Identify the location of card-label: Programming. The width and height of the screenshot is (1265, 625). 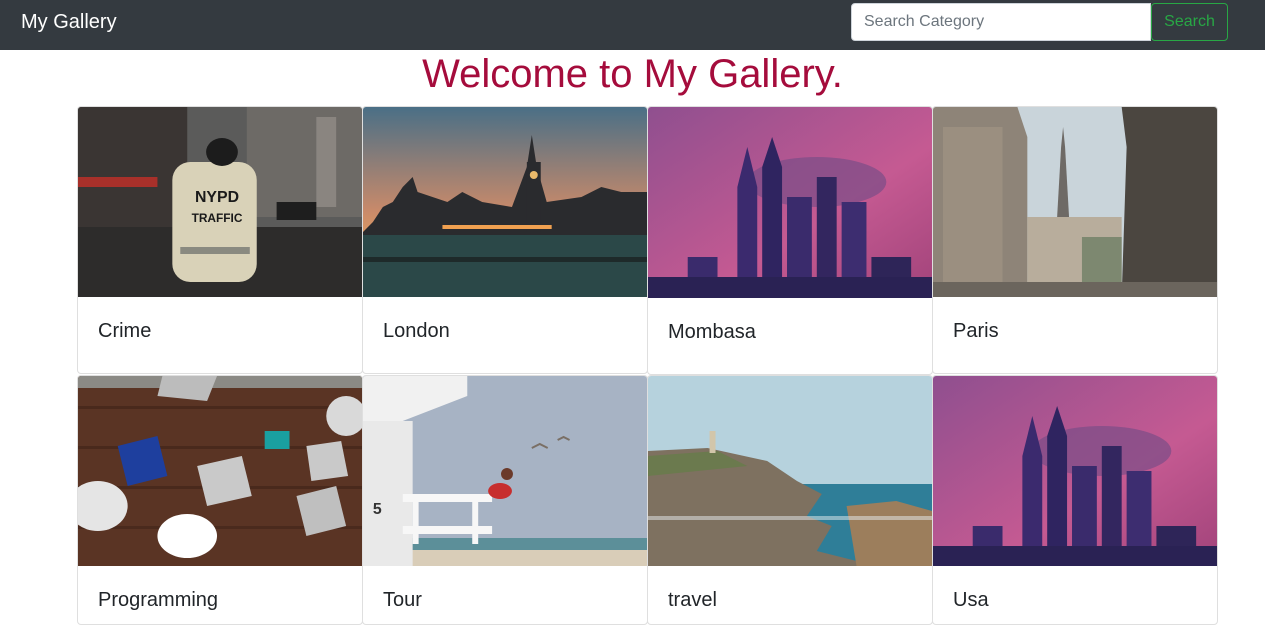
(158, 600).